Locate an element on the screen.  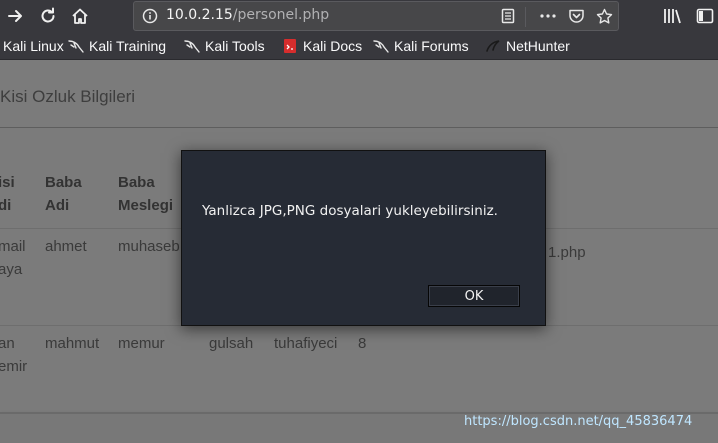
nethunter-icon is located at coordinates (493, 46).